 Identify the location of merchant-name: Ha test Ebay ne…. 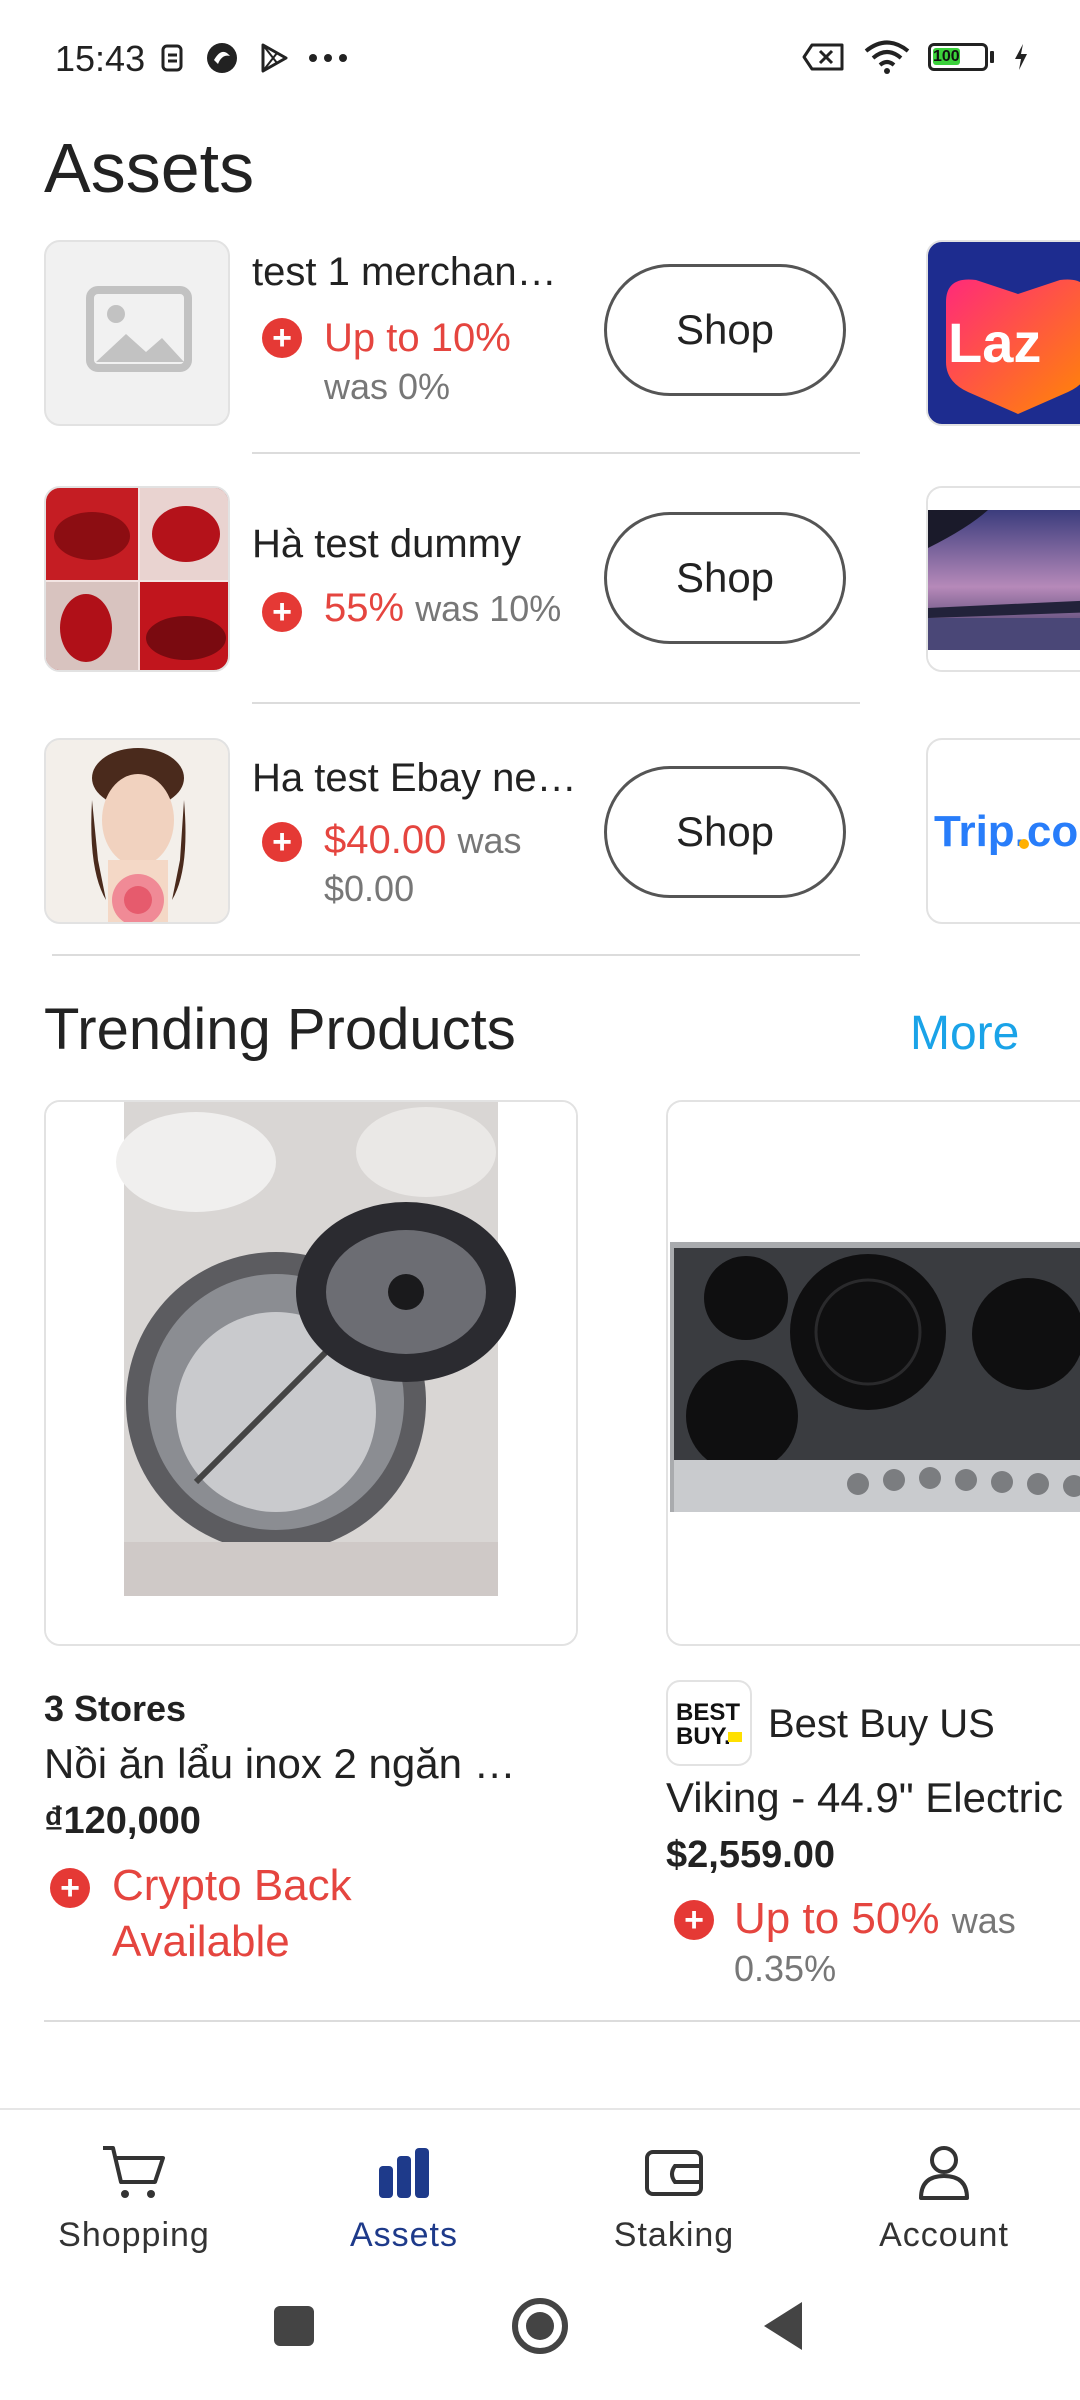
(414, 778).